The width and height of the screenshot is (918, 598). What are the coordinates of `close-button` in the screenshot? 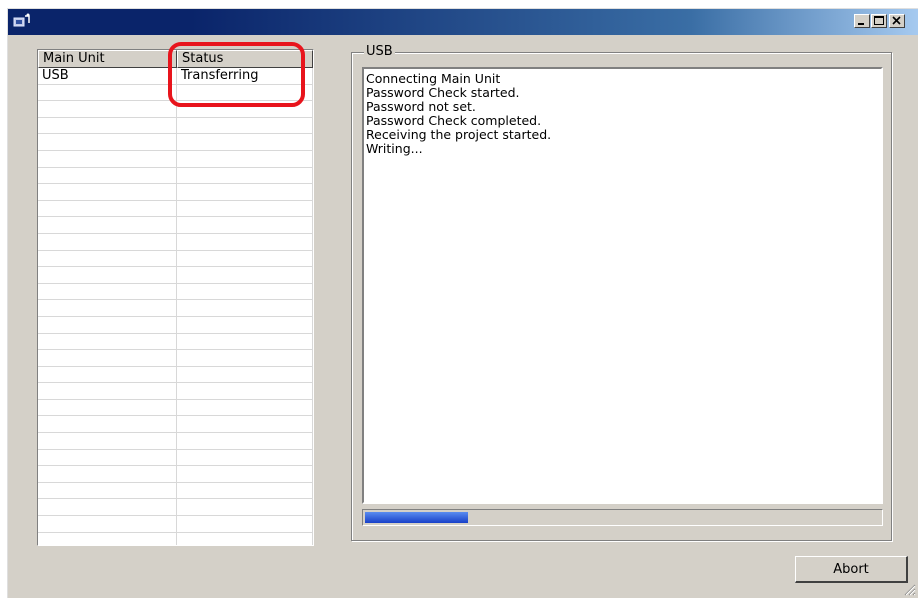 It's located at (897, 21).